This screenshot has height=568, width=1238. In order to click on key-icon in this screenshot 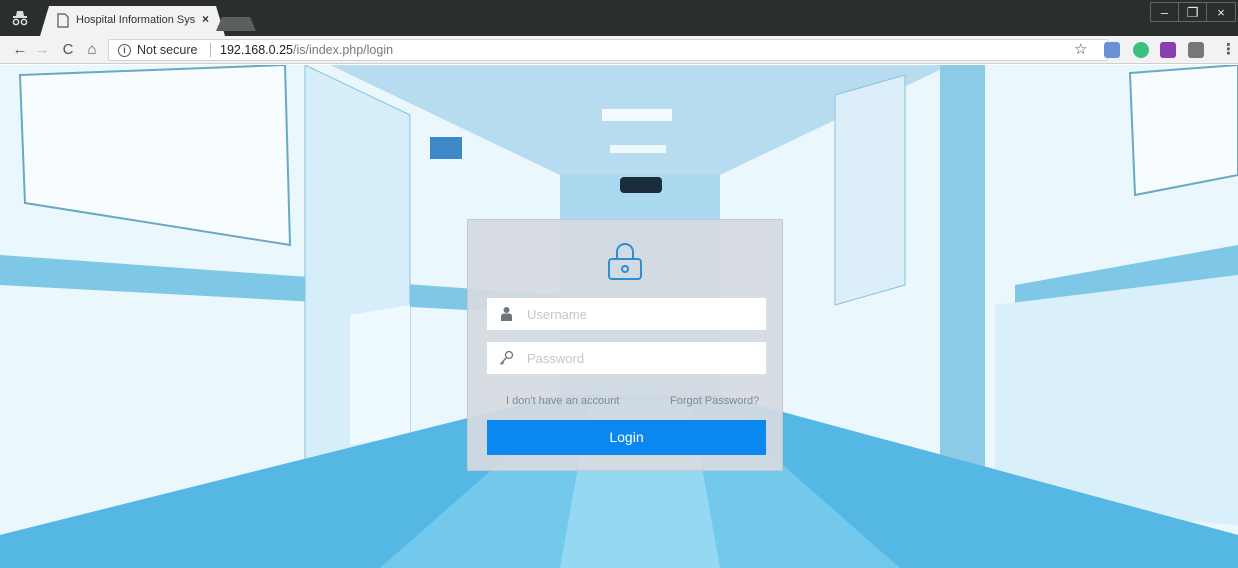, I will do `click(507, 357)`.